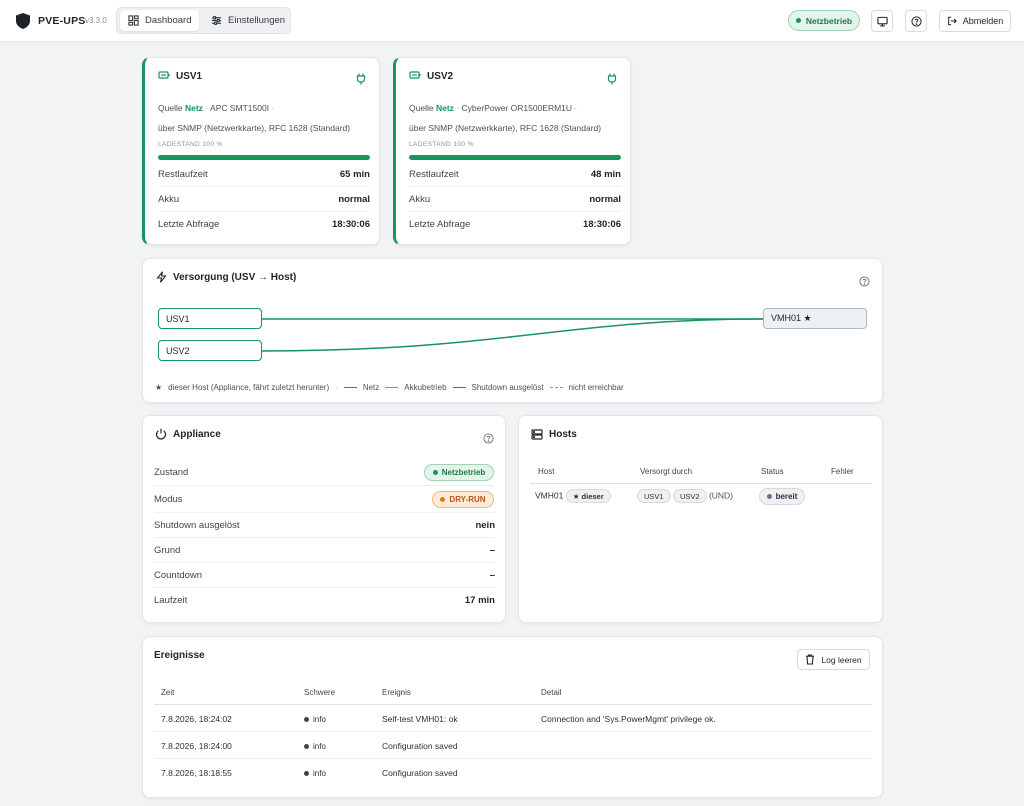 This screenshot has height=806, width=1024. Describe the element at coordinates (467, 499) in the screenshot. I see `mode-badge-label: DRY-RUN` at that location.